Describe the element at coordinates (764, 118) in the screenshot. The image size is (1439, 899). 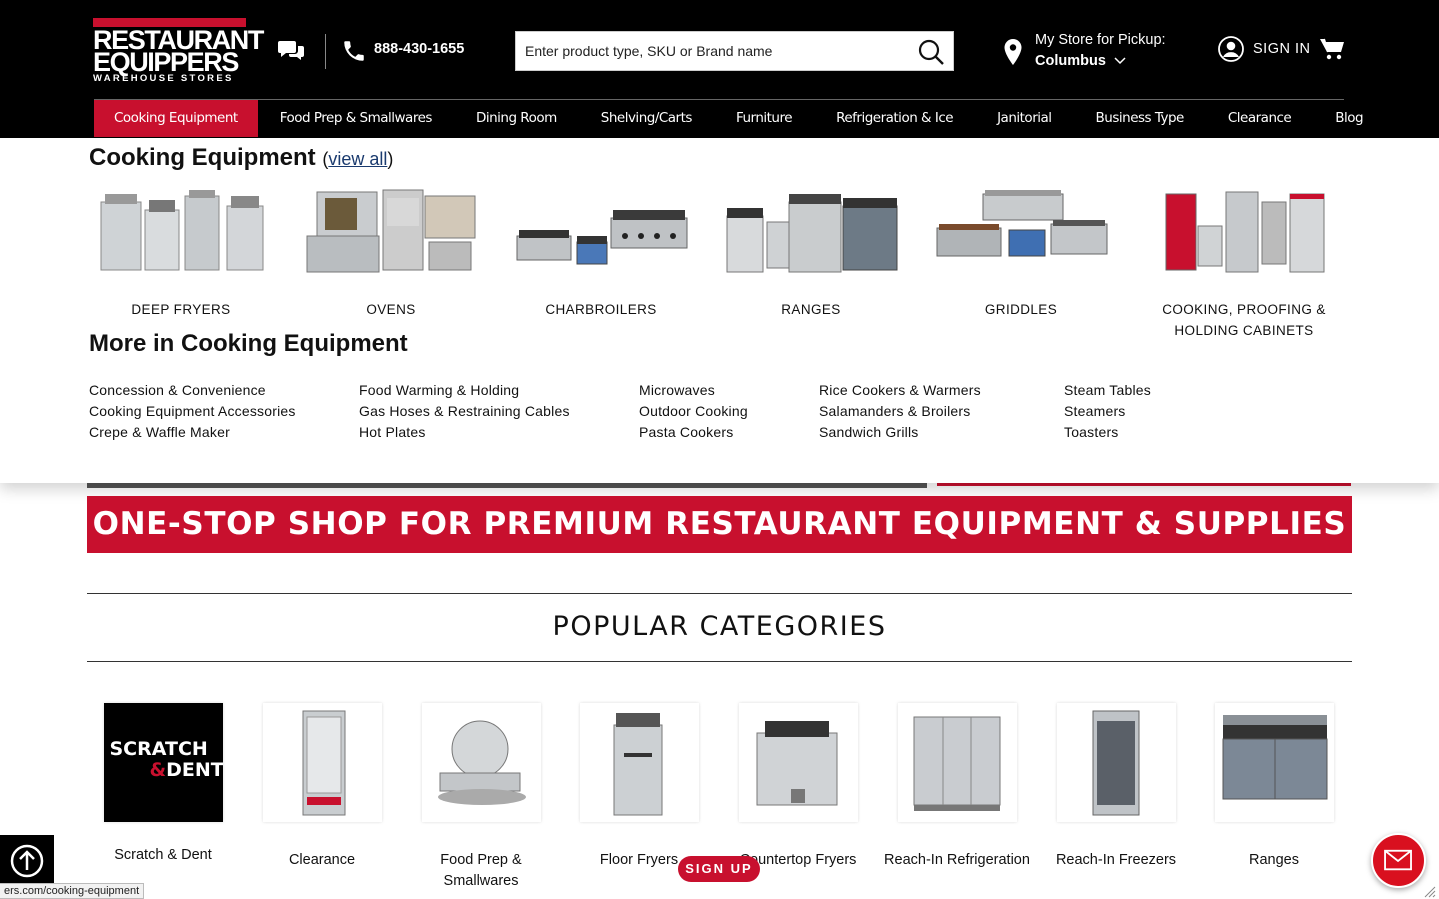
I see `nav-furniture: Furniture` at that location.